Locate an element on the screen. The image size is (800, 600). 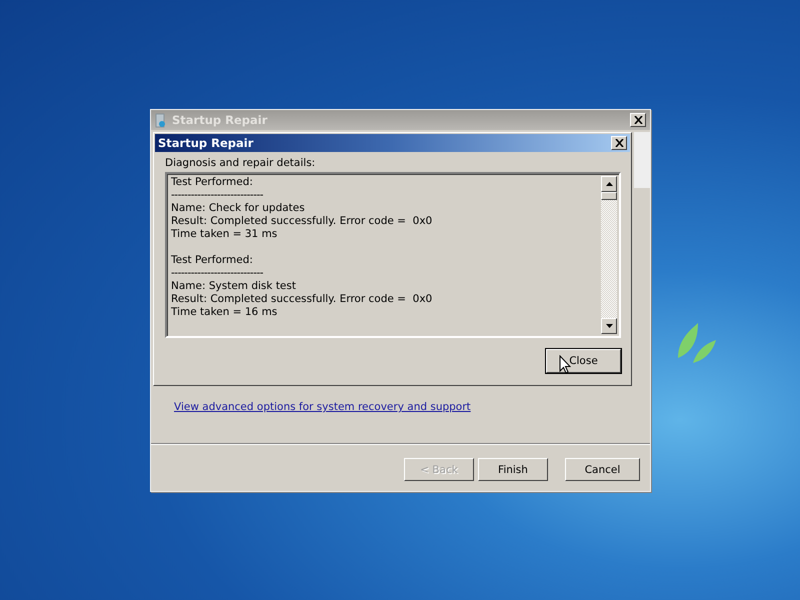
details-label: Diagnosis and repair details: is located at coordinates (240, 163).